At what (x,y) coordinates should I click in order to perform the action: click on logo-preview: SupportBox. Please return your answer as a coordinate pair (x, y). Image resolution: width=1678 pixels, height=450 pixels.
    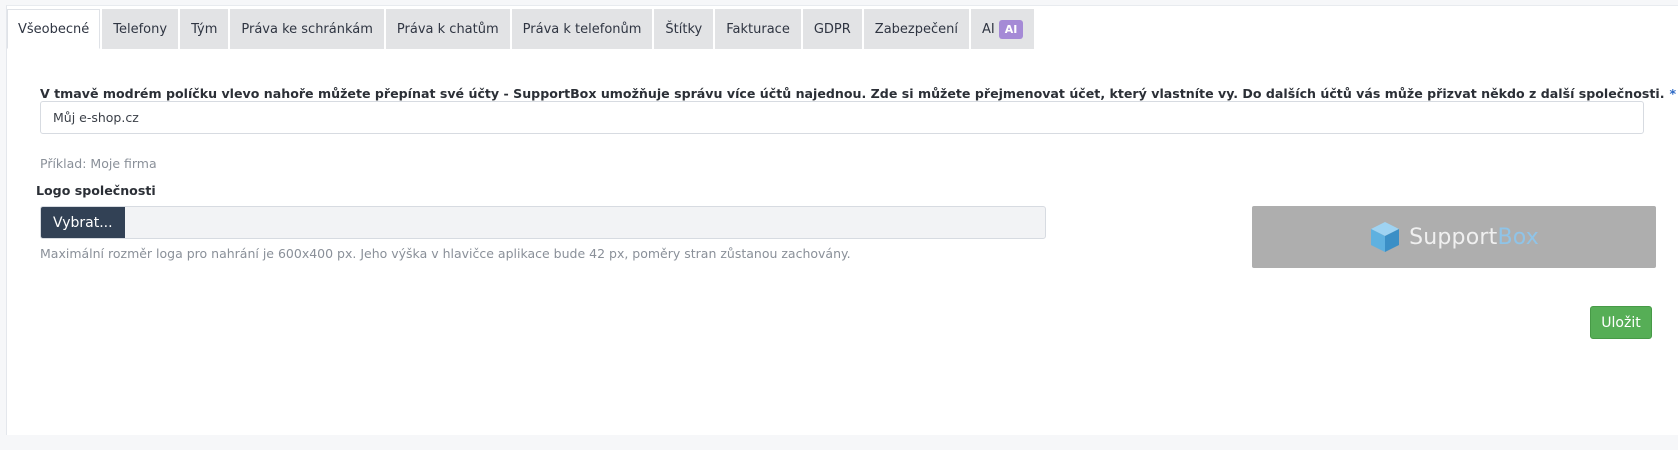
    Looking at the image, I should click on (1454, 237).